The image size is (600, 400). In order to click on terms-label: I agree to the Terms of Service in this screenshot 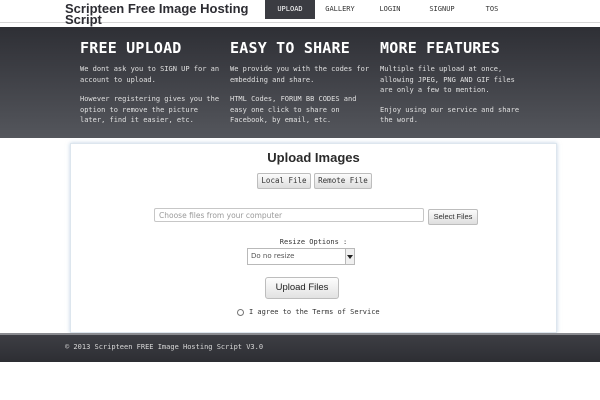, I will do `click(314, 312)`.